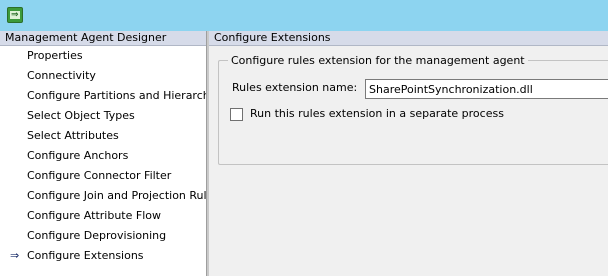 This screenshot has width=608, height=276. I want to click on nav-item-label: Configure Join and Projection Rules, so click(123, 195).